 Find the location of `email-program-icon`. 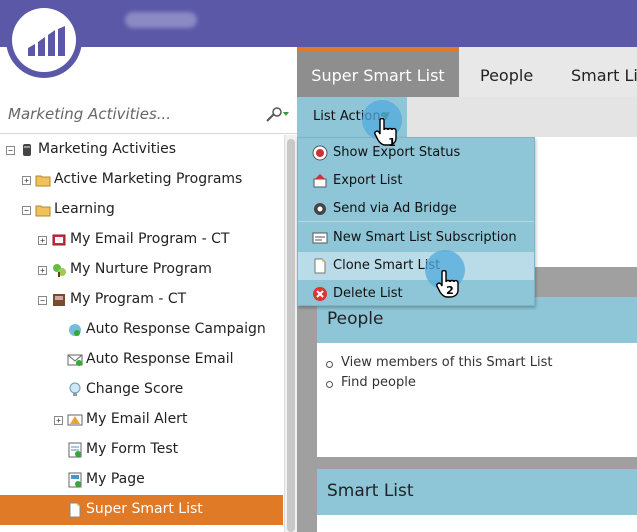

email-program-icon is located at coordinates (59, 240).